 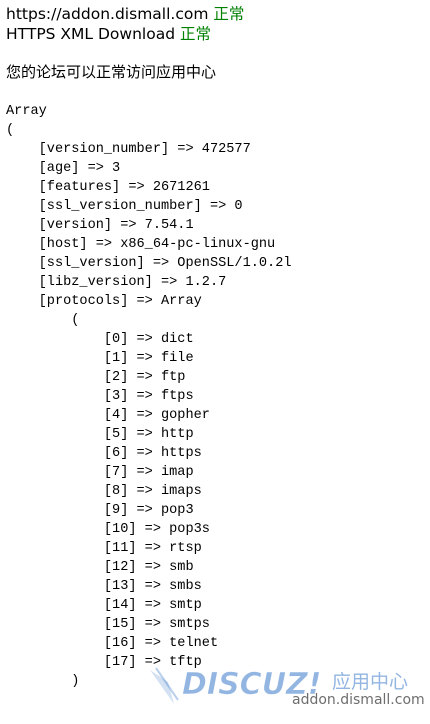 I want to click on https-xml-status-ok: 正常, so click(x=195, y=34).